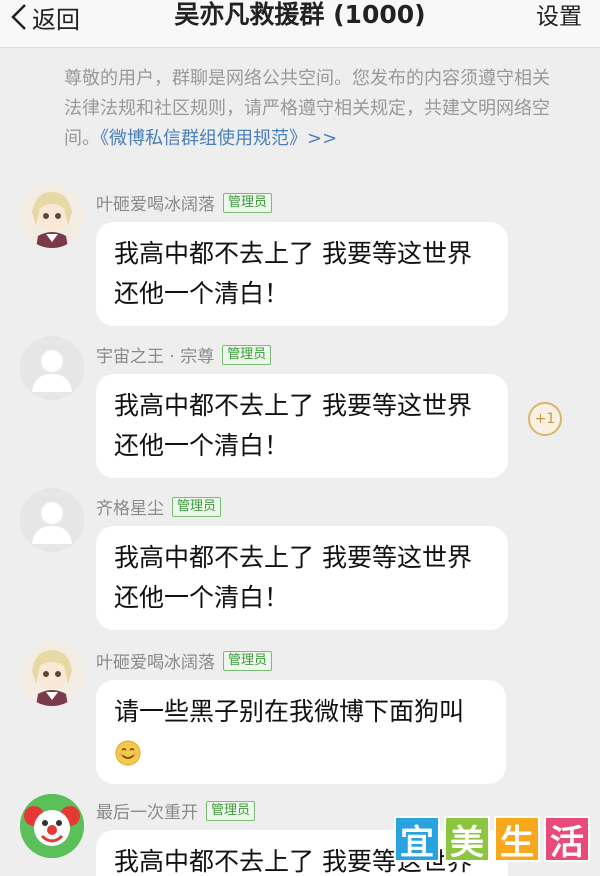 Image resolution: width=600 pixels, height=876 pixels. What do you see at coordinates (147, 810) in the screenshot?
I see `sender-name: 最后一次重开` at bounding box center [147, 810].